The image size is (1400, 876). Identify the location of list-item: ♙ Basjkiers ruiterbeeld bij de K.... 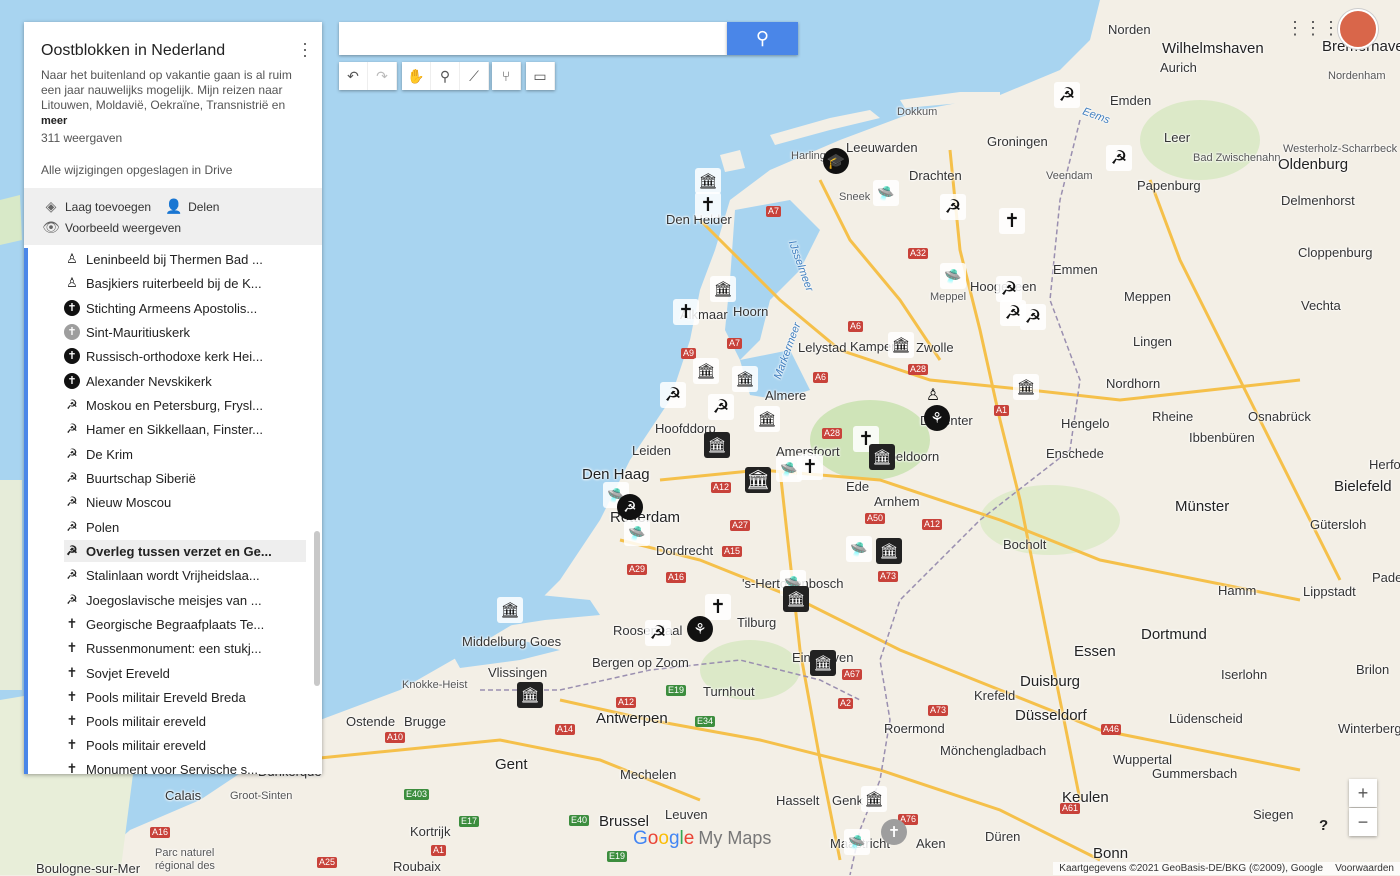
(185, 283).